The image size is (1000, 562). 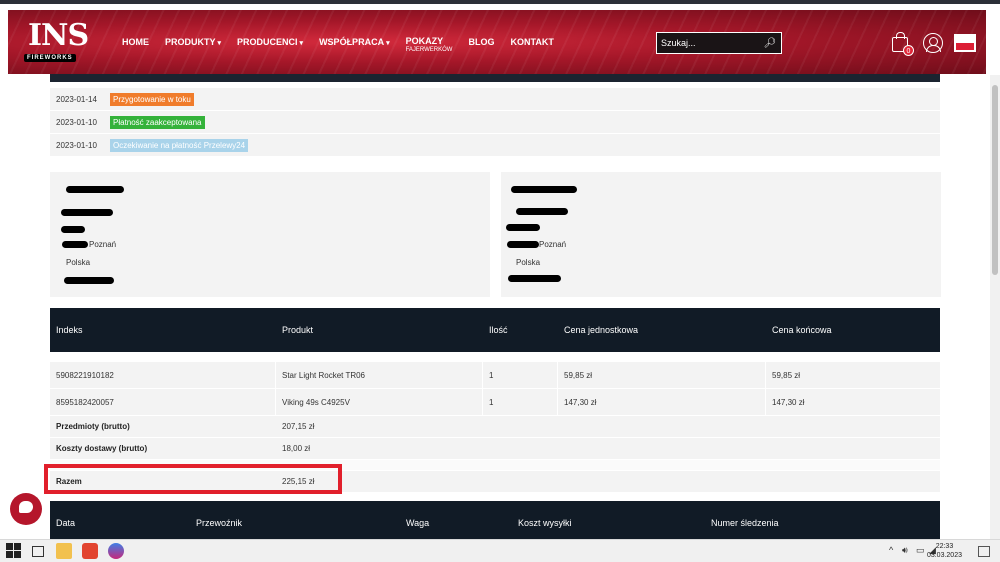 I want to click on summary-shipping-row: Koszty dostawy (brutto) 18,00 zł, so click(x=495, y=449).